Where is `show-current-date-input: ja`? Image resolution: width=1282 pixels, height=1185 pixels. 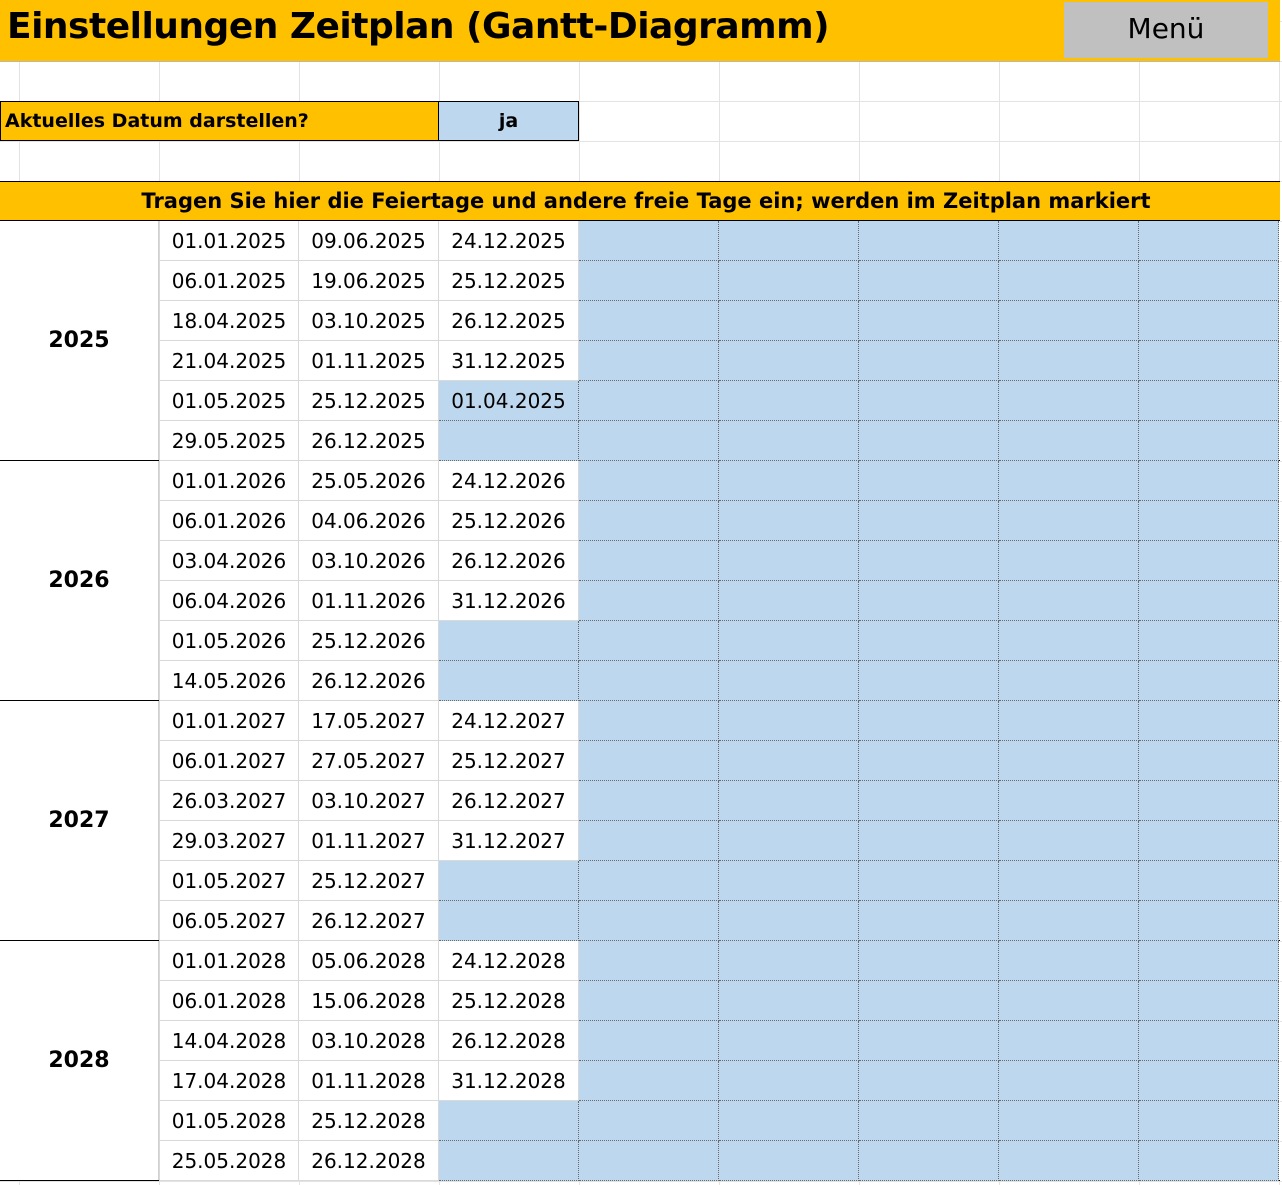
show-current-date-input: ja is located at coordinates (509, 121).